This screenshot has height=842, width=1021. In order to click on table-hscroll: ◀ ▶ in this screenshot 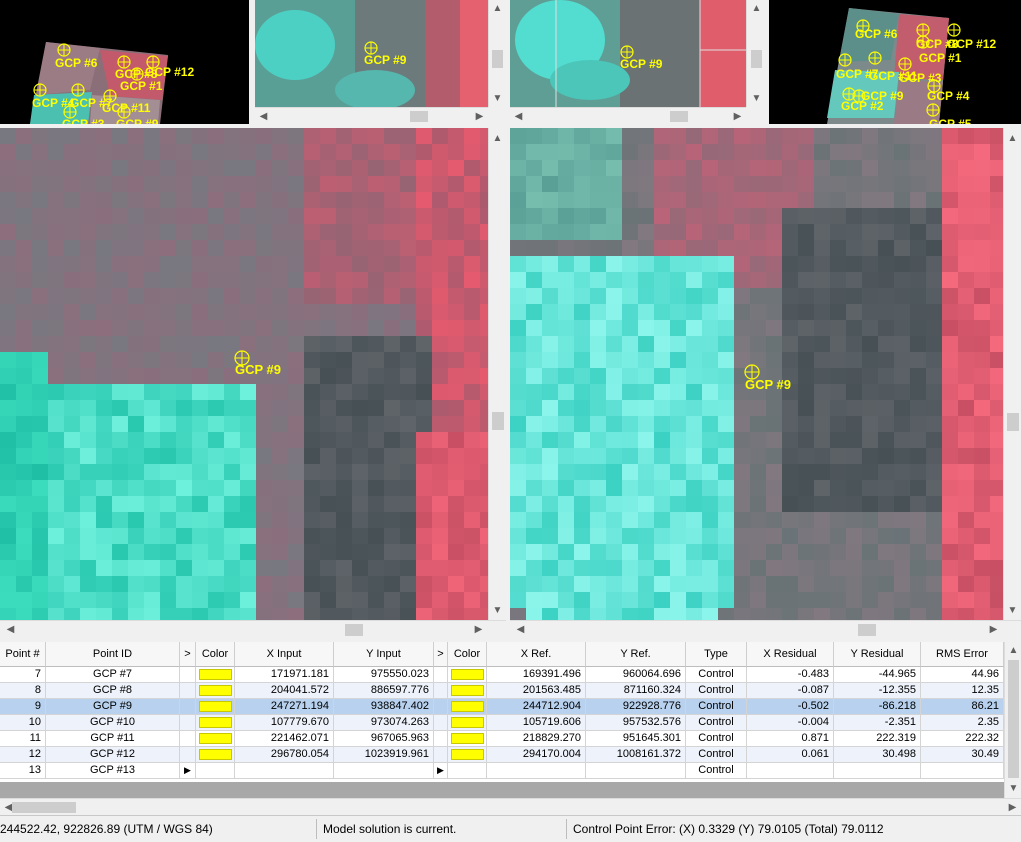, I will do `click(510, 806)`.